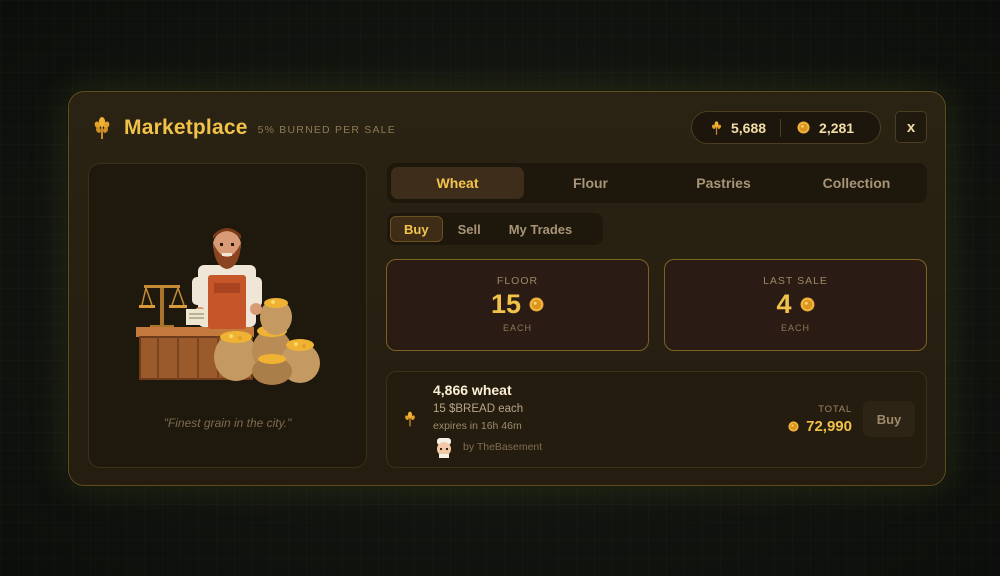 The width and height of the screenshot is (1000, 576). I want to click on last-sale-label: LAST SALE, so click(795, 281).